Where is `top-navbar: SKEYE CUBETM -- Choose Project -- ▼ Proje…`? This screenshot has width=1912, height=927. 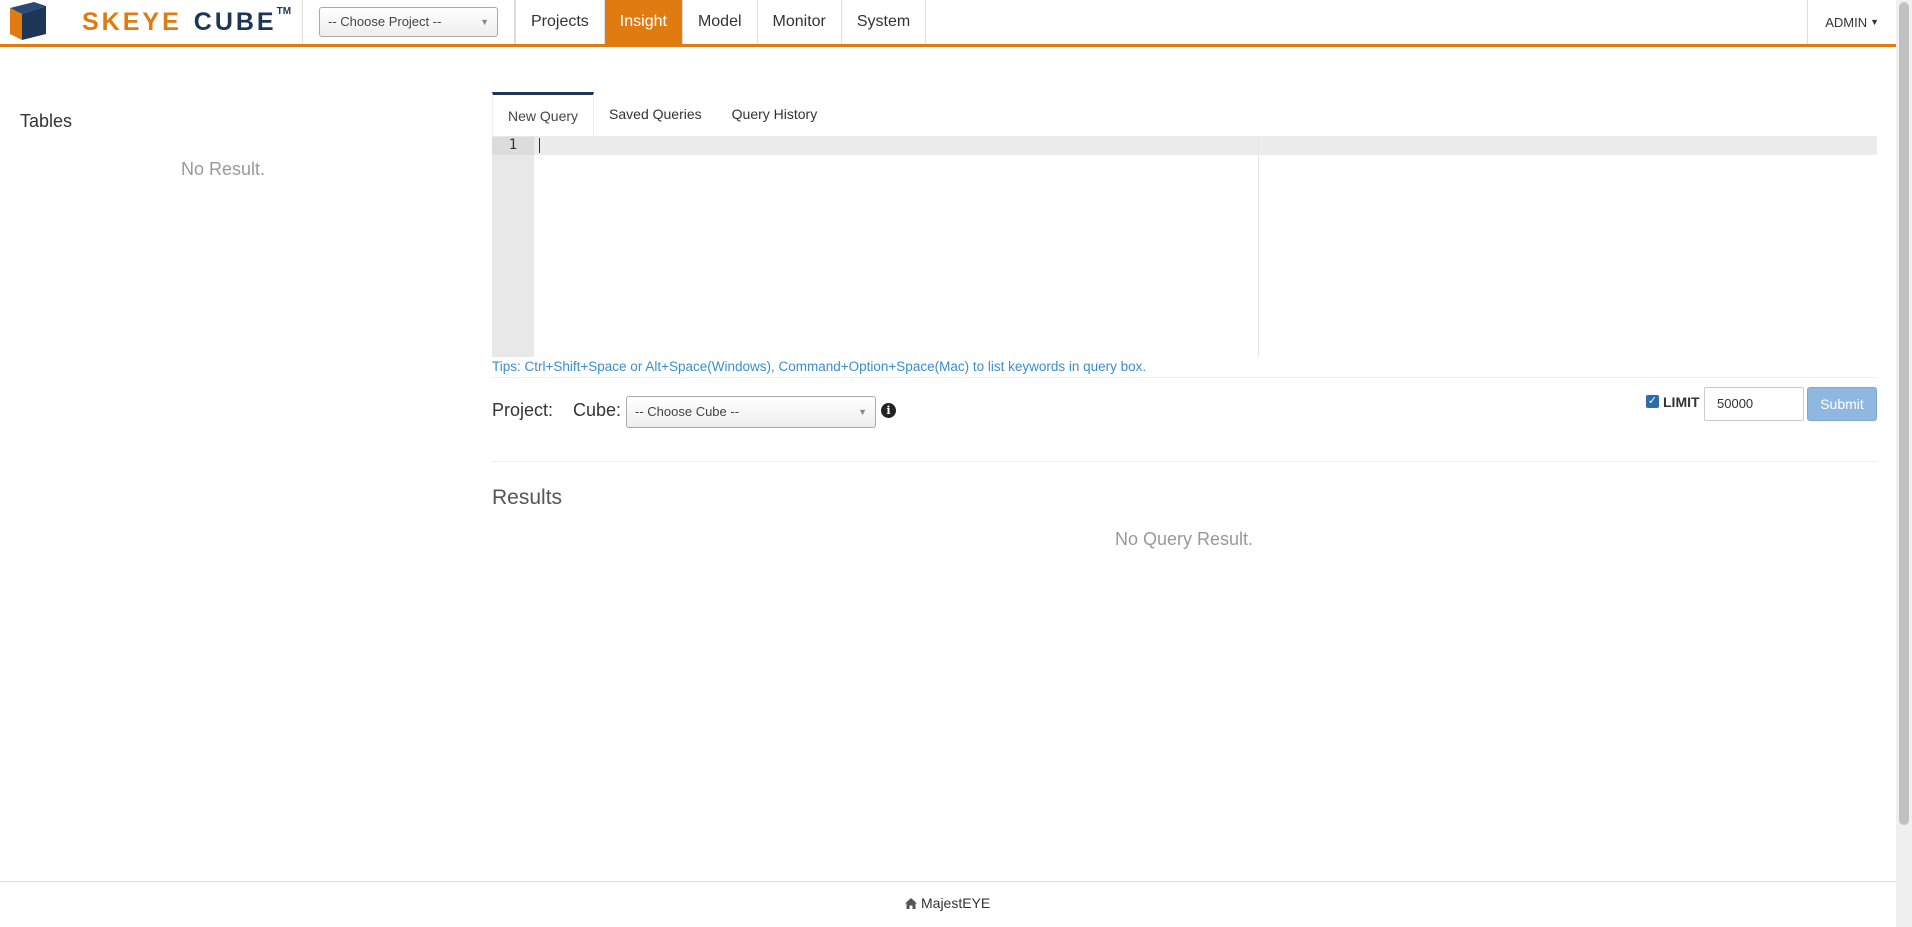
top-navbar: SKEYE CUBETM -- Choose Project -- ▼ Proje… is located at coordinates (948, 23).